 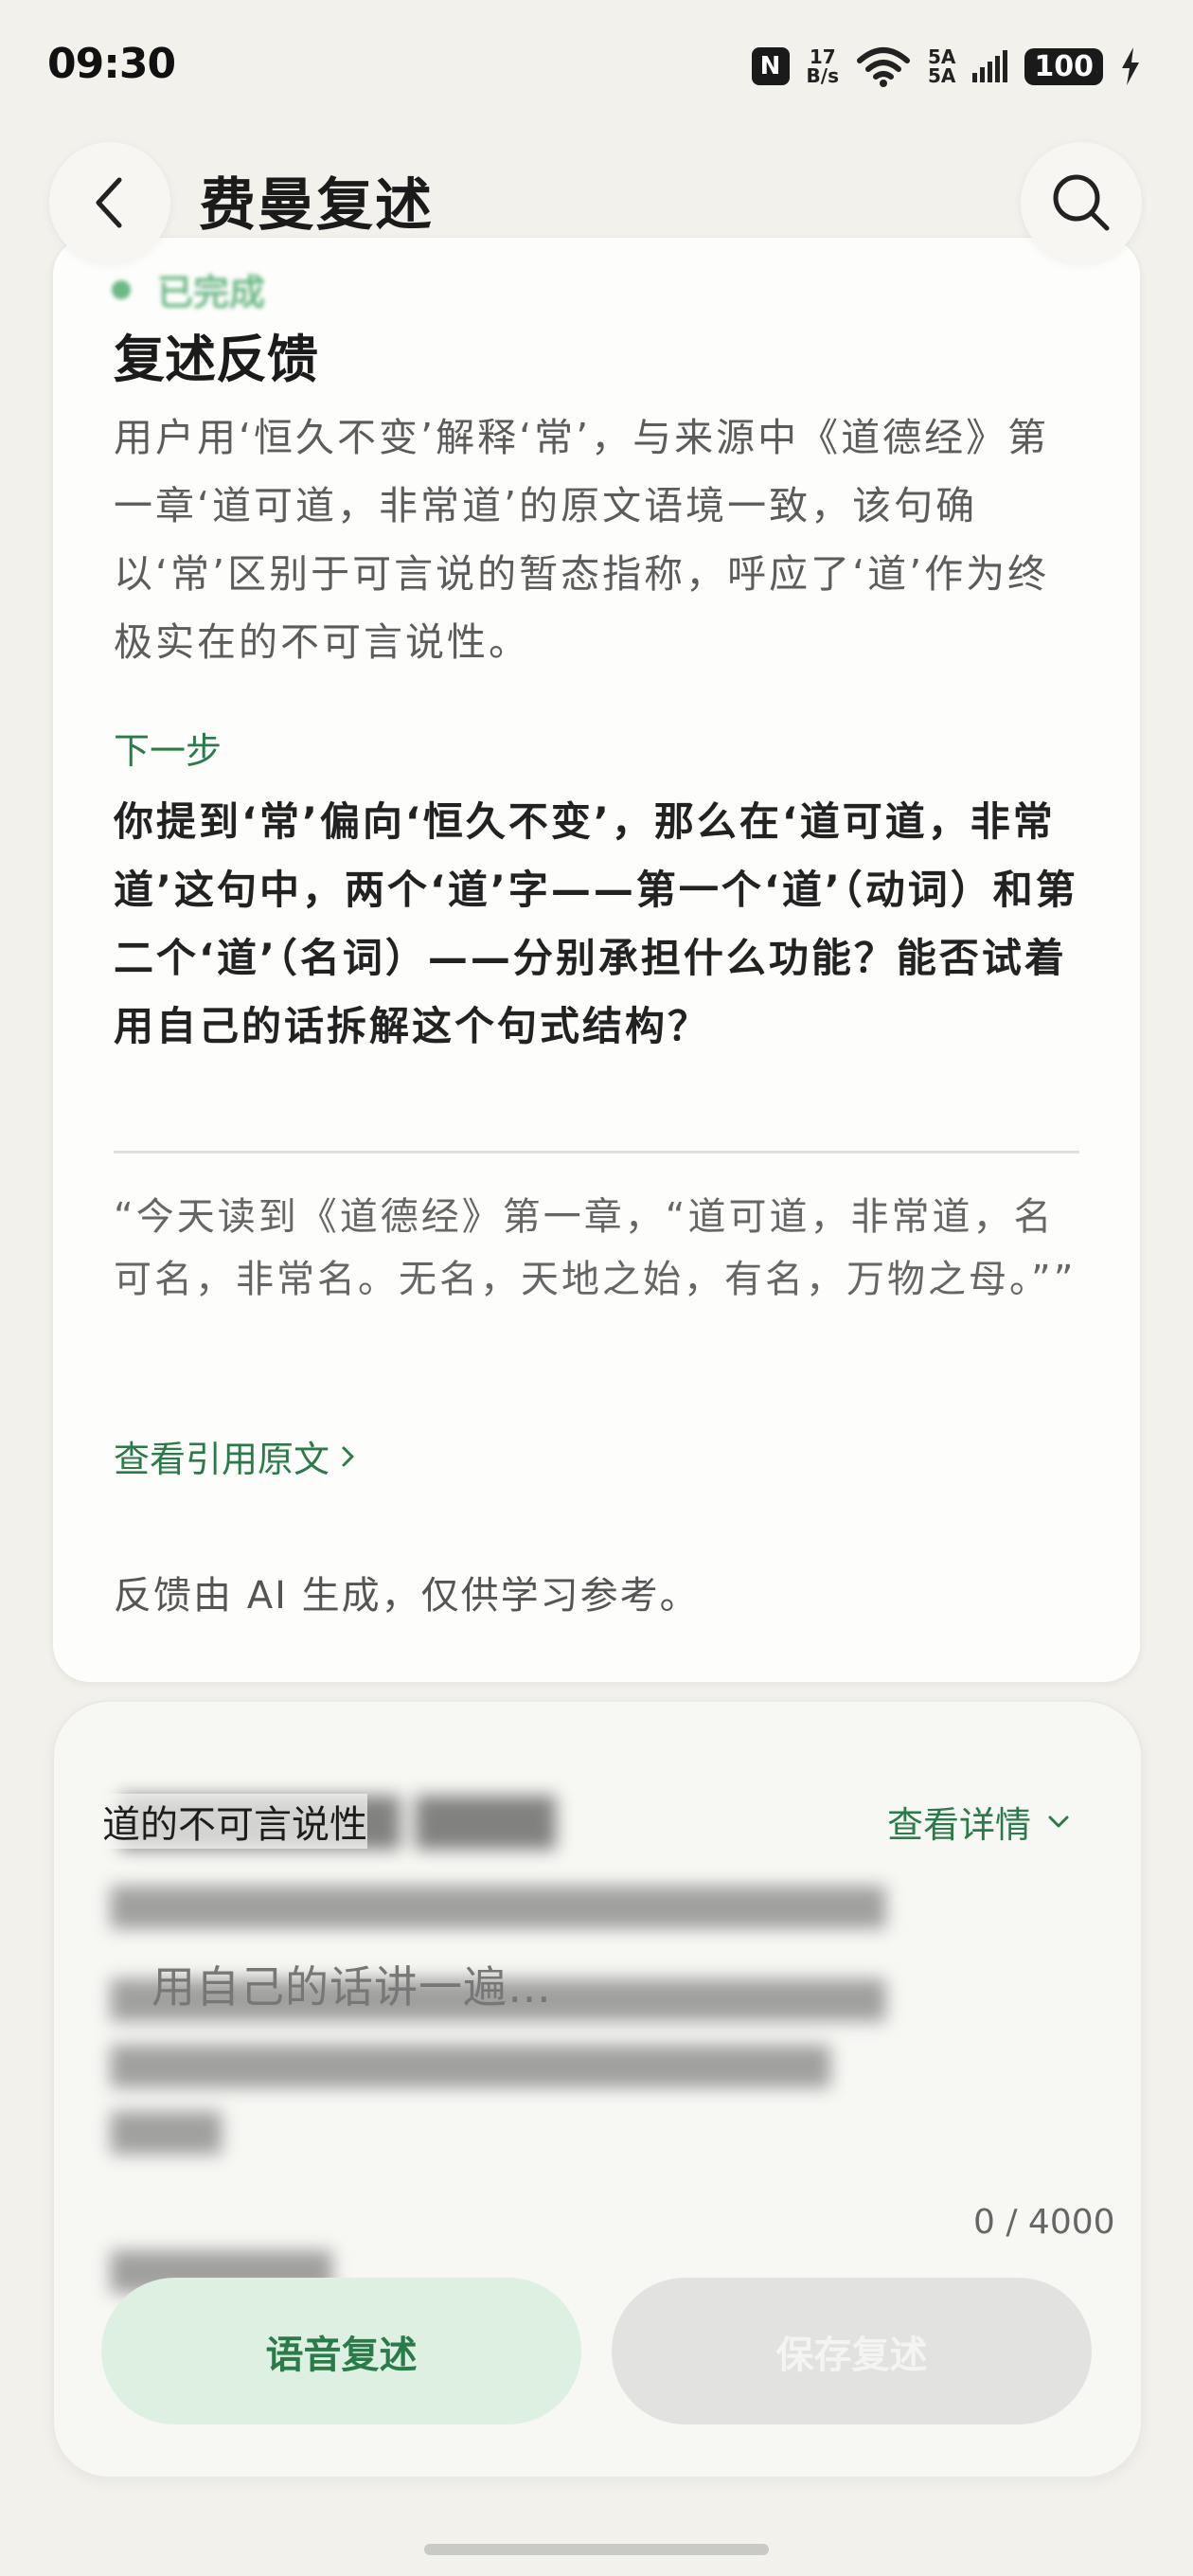 I want to click on view-details-label: 查看详情, so click(x=959, y=1825).